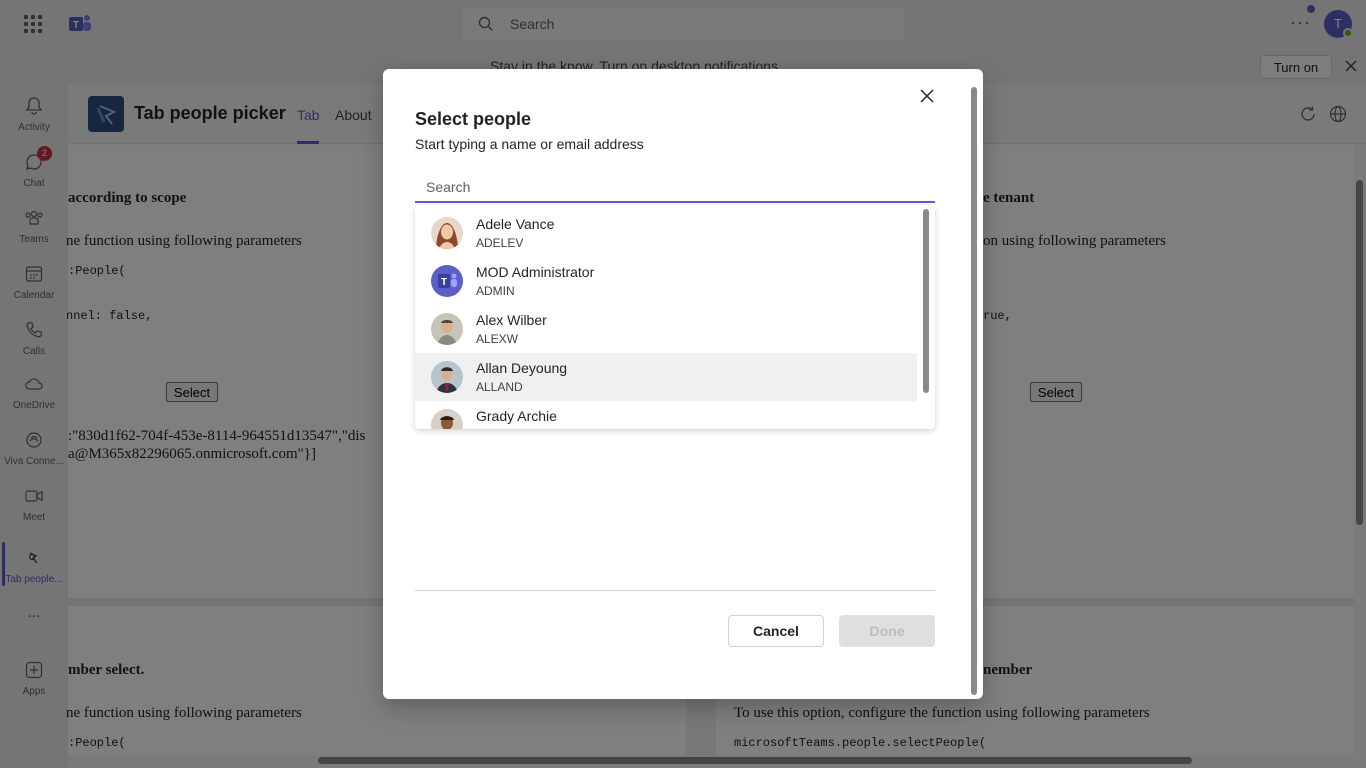 The image size is (1366, 768). Describe the element at coordinates (500, 243) in the screenshot. I see `person-alias: ADELEV` at that location.